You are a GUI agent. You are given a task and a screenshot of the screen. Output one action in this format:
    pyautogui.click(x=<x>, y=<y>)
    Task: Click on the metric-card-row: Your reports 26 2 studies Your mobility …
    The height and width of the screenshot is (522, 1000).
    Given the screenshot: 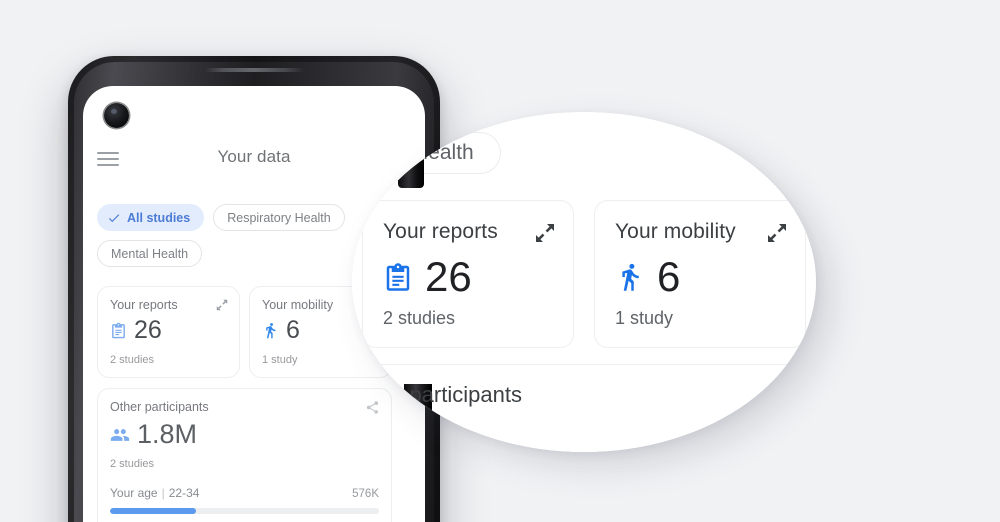 What is the action you would take?
    pyautogui.click(x=244, y=332)
    